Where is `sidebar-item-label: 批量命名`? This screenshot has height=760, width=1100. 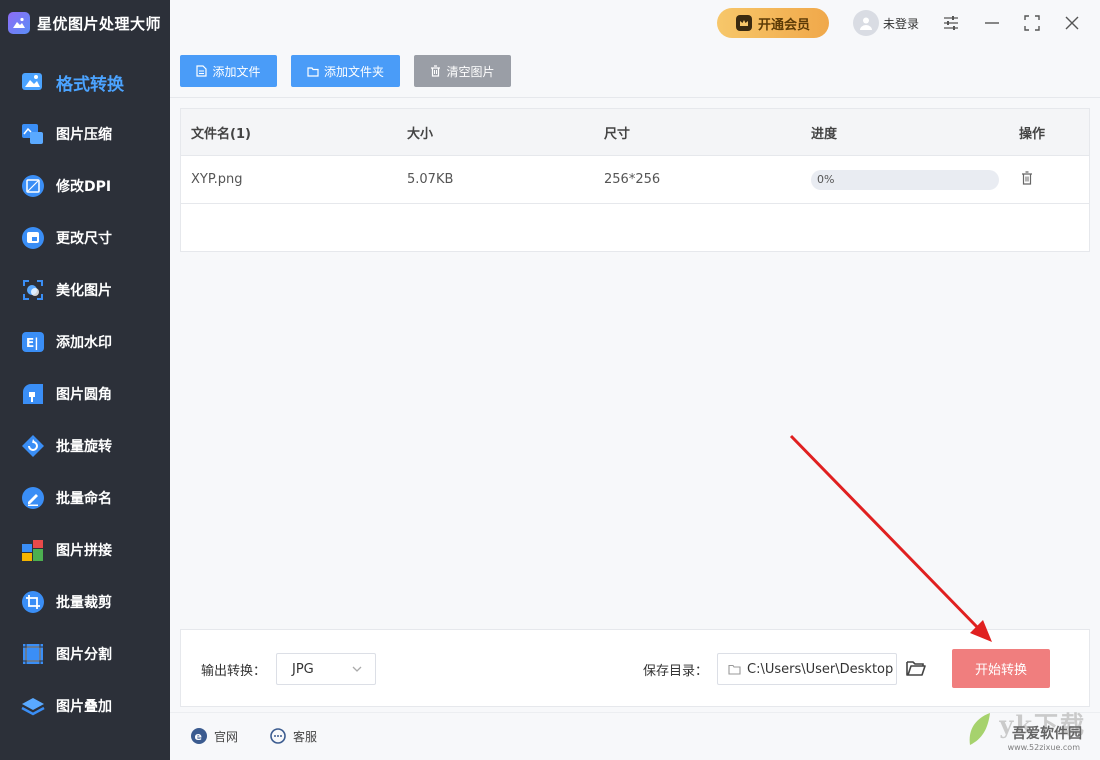 sidebar-item-label: 批量命名 is located at coordinates (84, 499).